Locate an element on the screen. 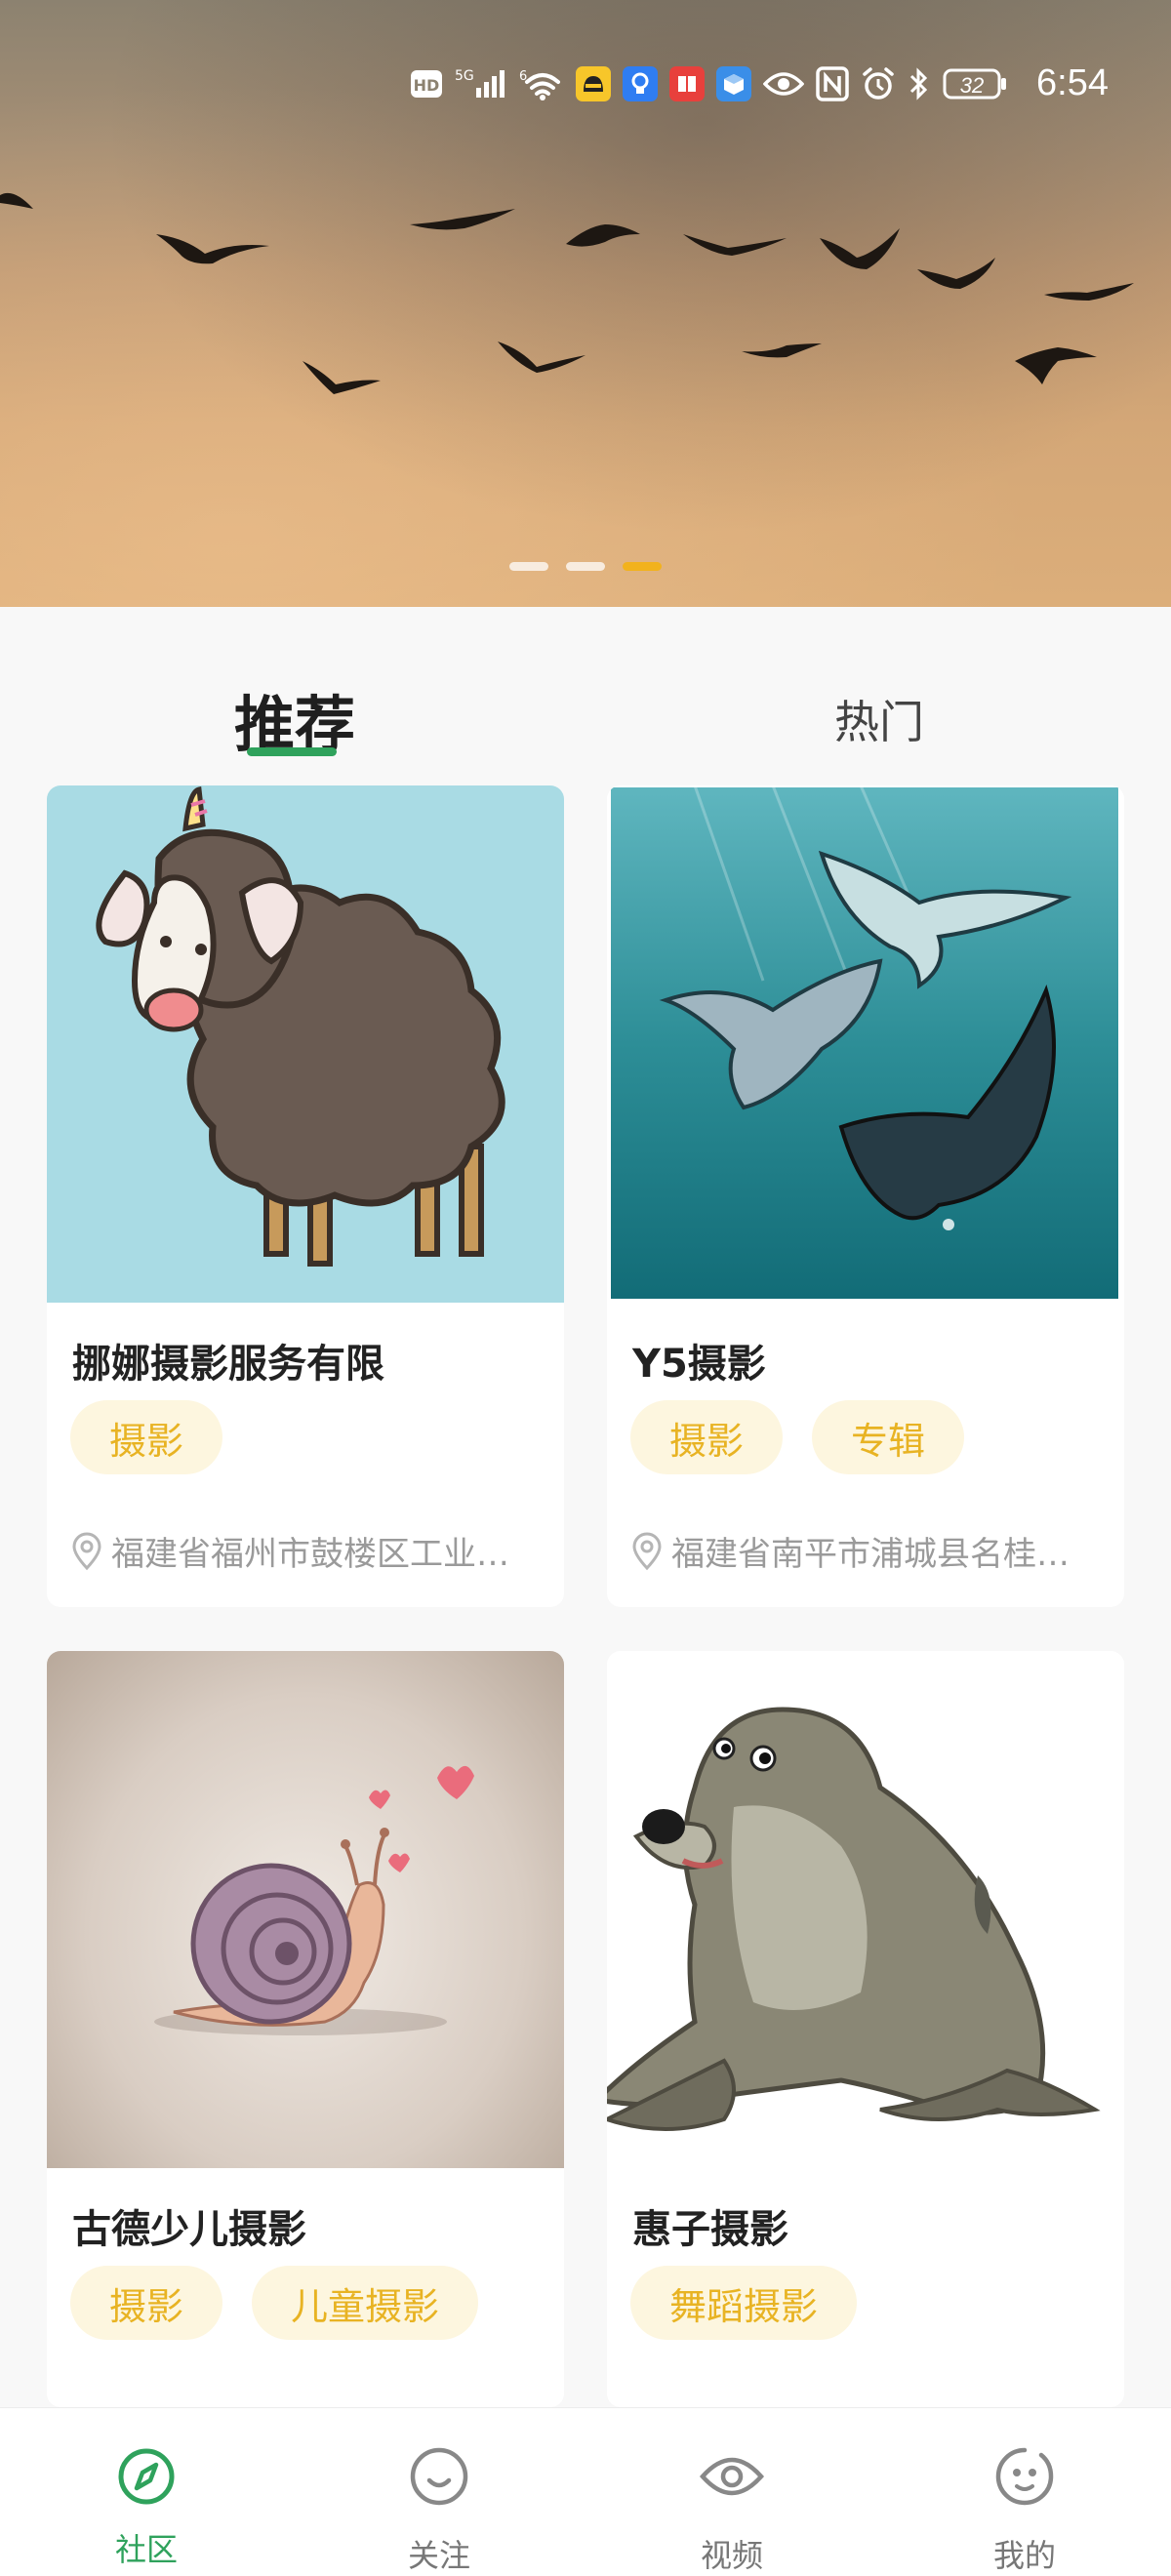 This screenshot has width=1171, height=2576. hd-icon: HD is located at coordinates (426, 83).